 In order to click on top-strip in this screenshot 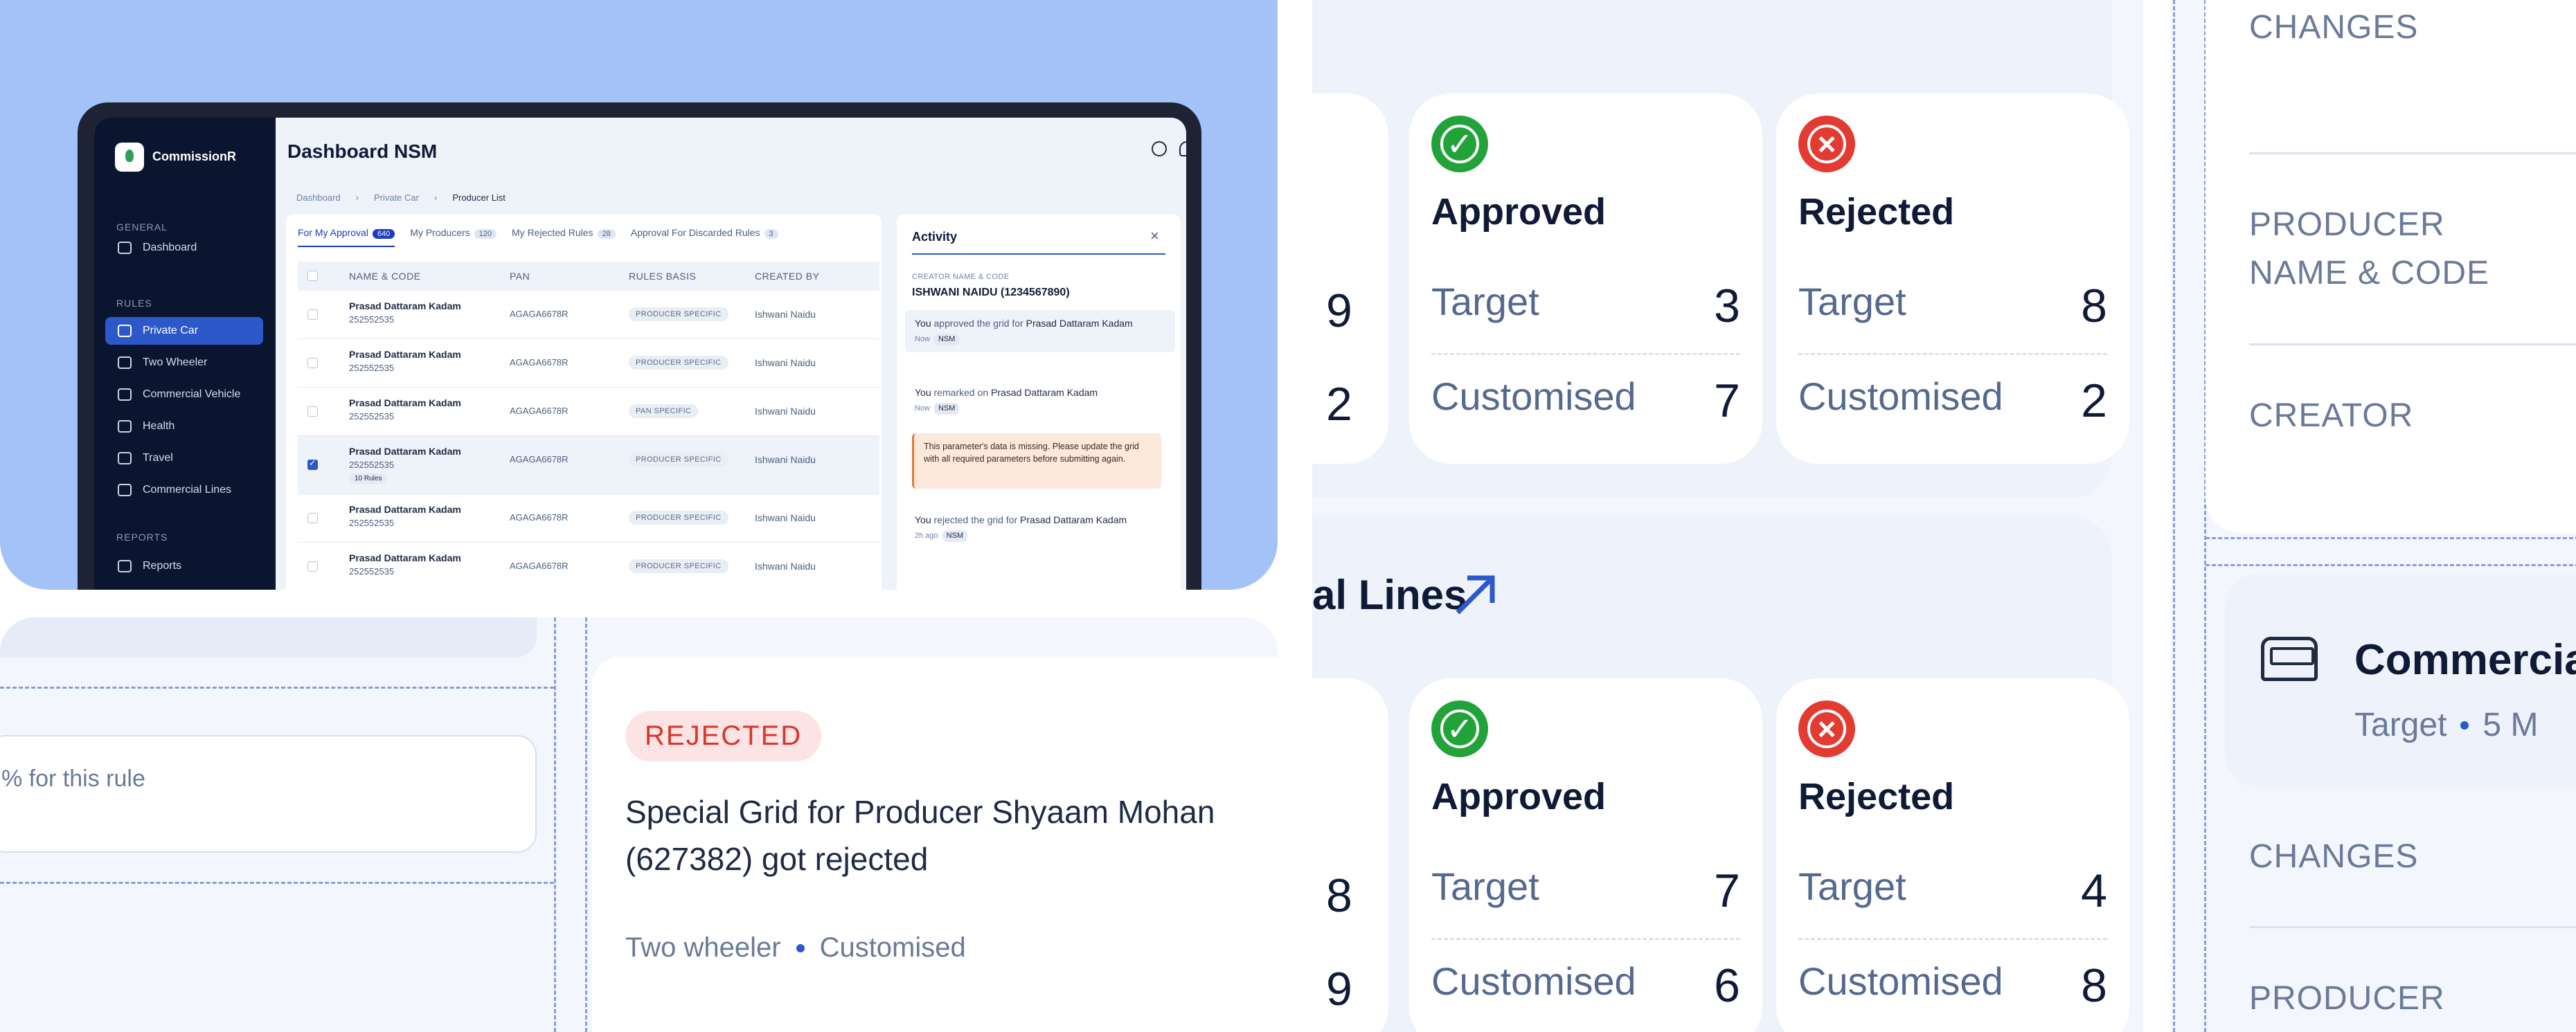, I will do `click(268, 637)`.